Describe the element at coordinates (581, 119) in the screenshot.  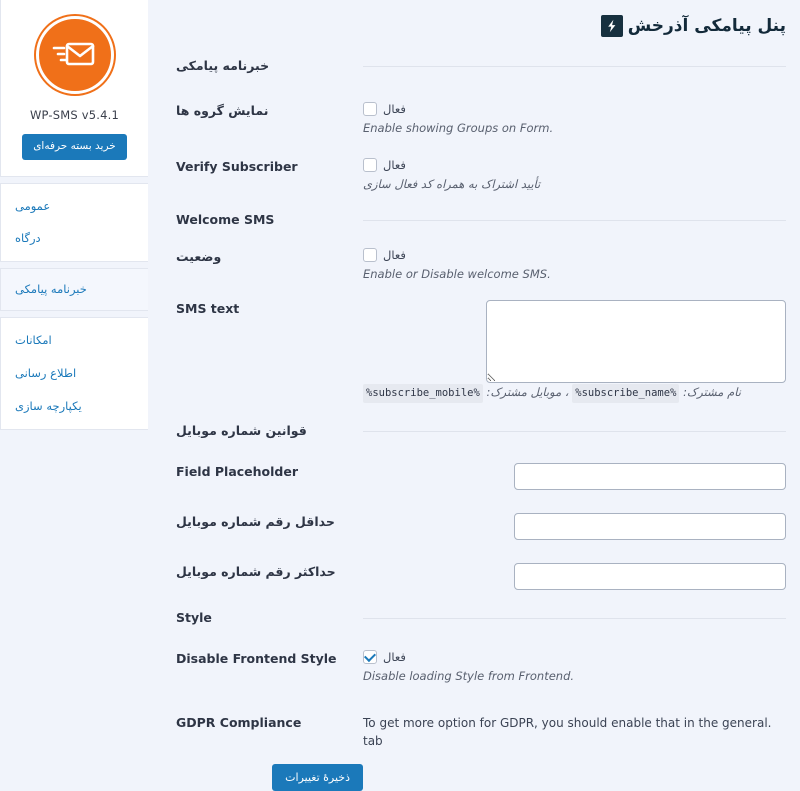
I see `show-groups-control: فعال .Enable showing Groups on Form` at that location.